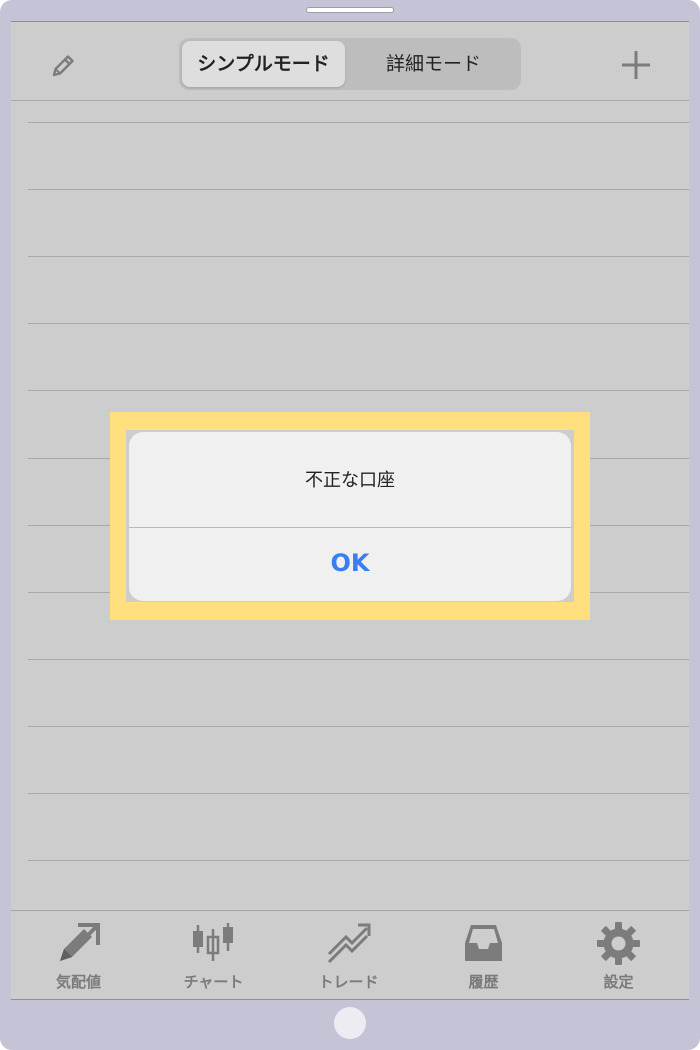 Image resolution: width=700 pixels, height=1050 pixels. I want to click on candlestick-chart-icon, so click(213, 942).